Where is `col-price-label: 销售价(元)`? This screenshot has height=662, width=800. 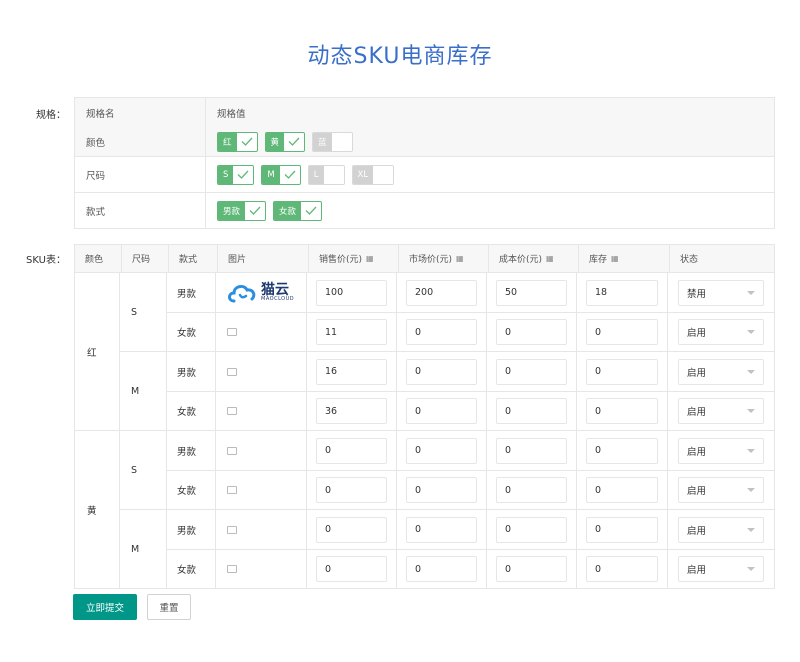 col-price-label: 销售价(元) is located at coordinates (341, 260).